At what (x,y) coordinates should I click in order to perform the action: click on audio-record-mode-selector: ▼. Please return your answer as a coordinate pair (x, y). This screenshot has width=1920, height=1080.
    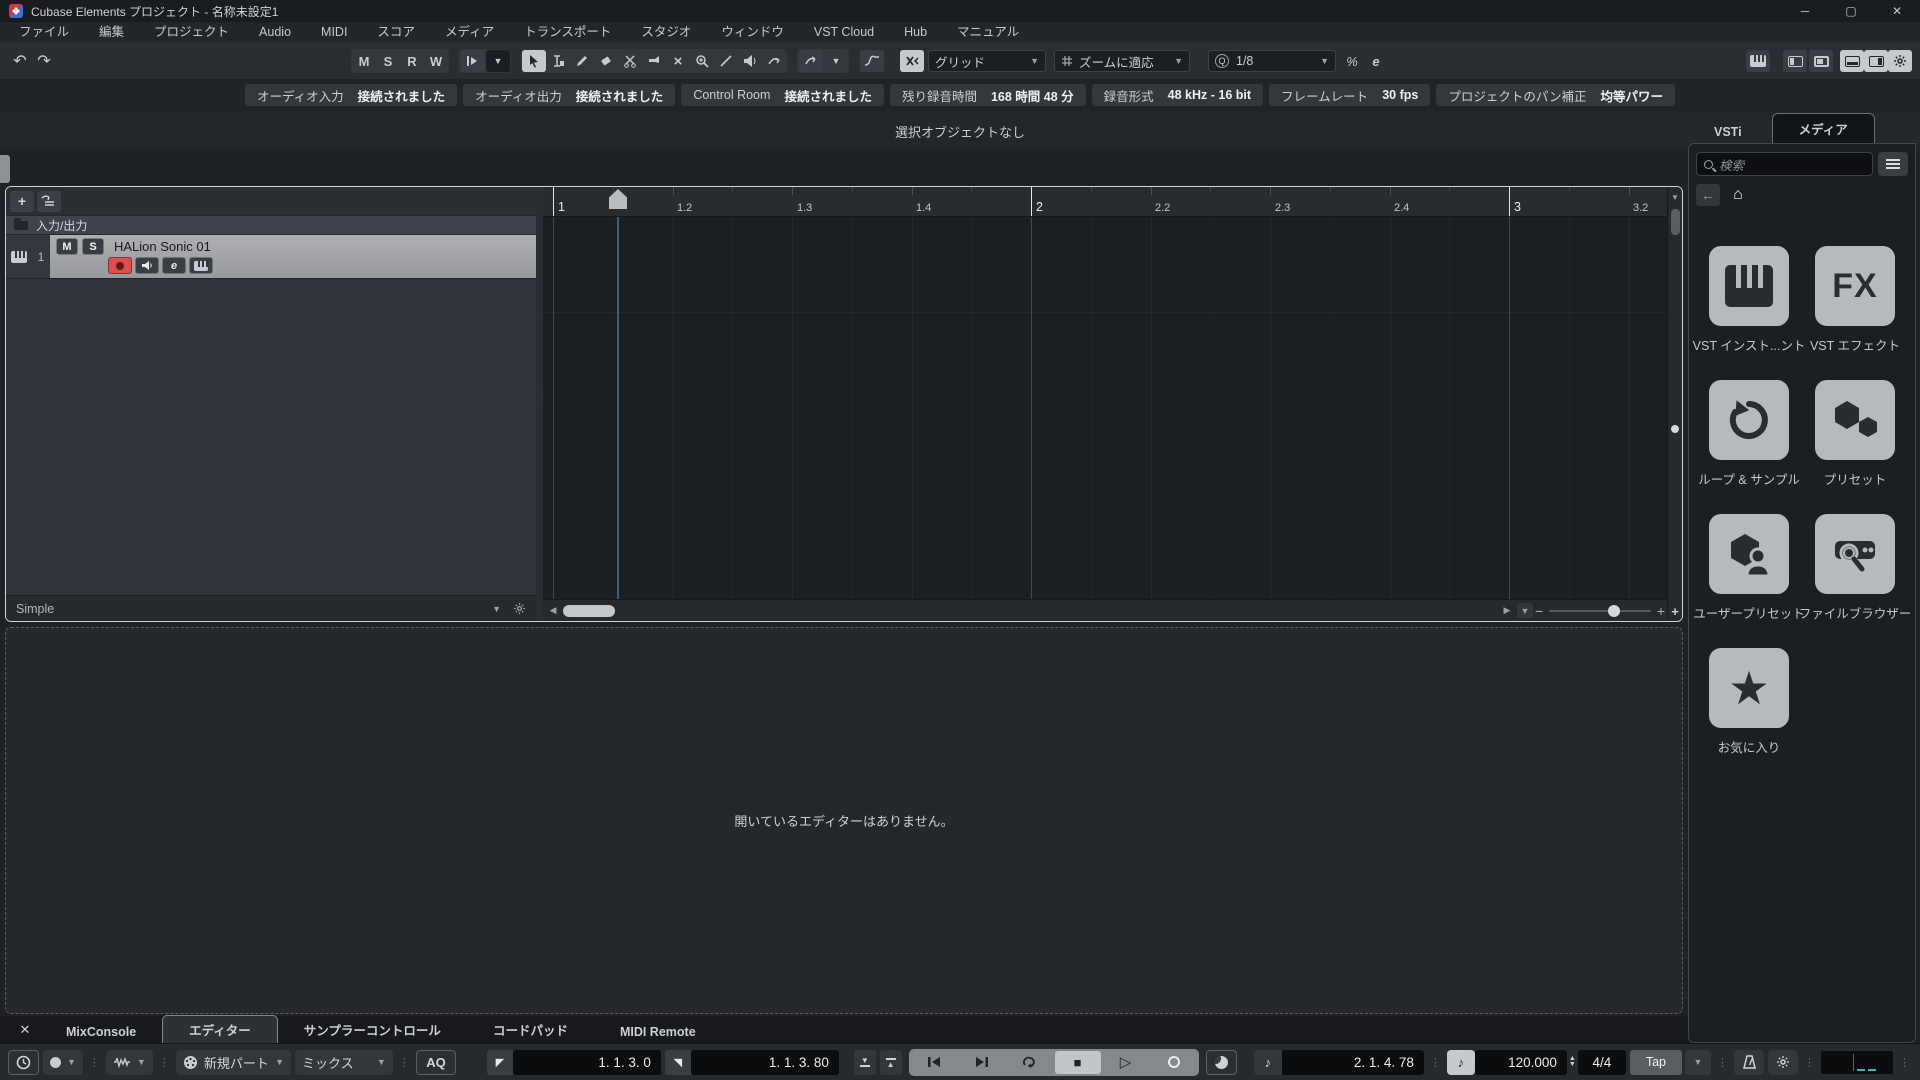
    Looking at the image, I should click on (129, 1062).